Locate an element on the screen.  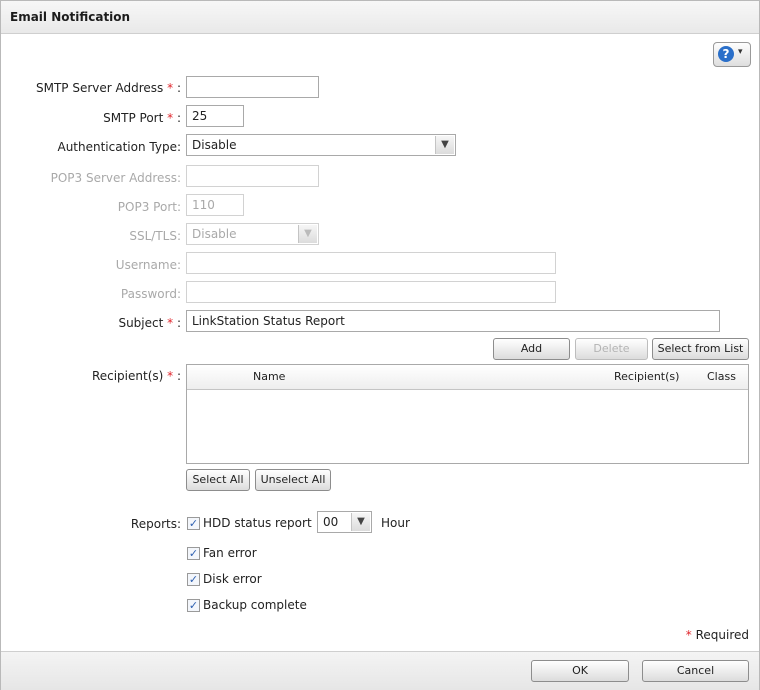
recipients-table: Name Recipient(s) Class is located at coordinates (467, 414).